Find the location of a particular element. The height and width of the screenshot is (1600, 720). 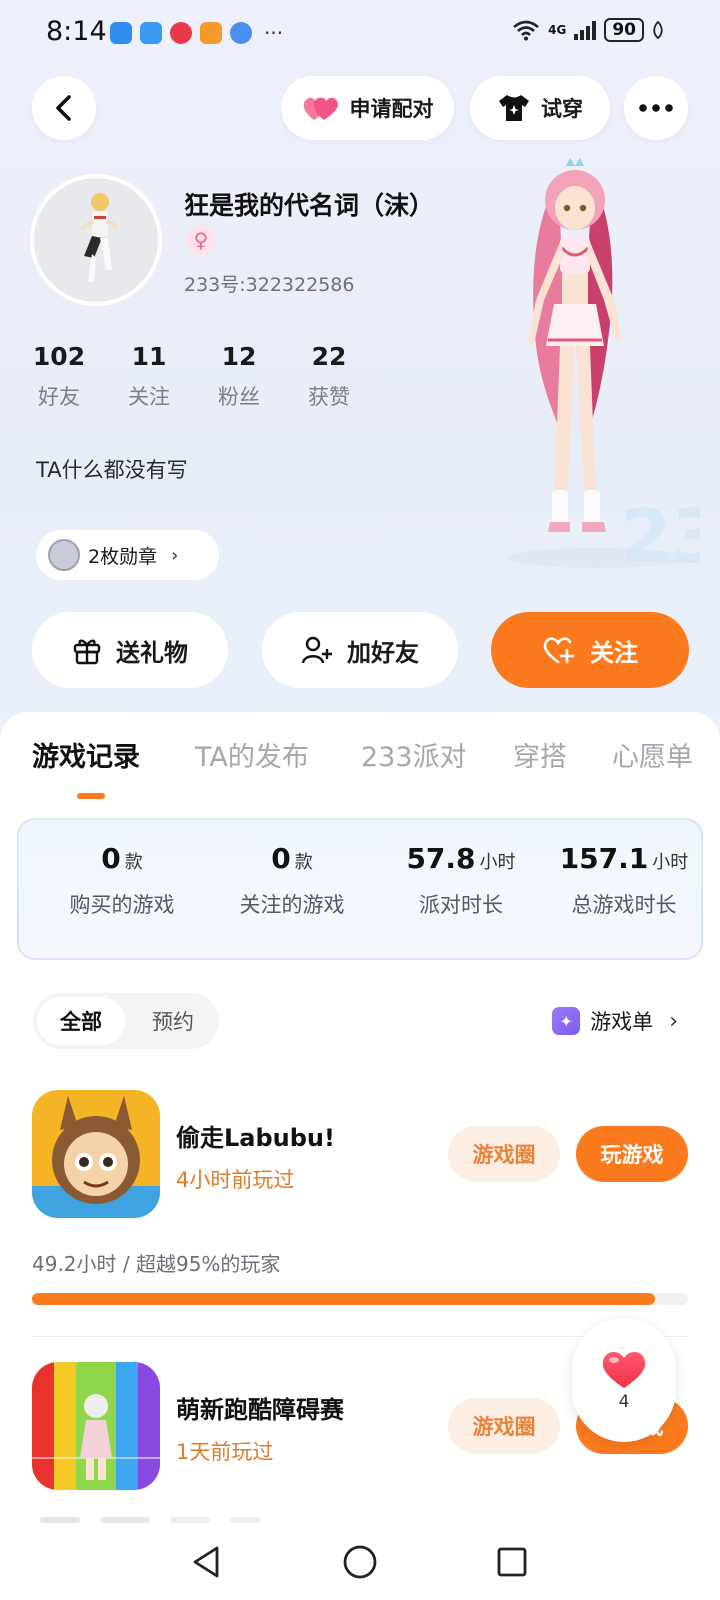

medal-icon is located at coordinates (64, 555).